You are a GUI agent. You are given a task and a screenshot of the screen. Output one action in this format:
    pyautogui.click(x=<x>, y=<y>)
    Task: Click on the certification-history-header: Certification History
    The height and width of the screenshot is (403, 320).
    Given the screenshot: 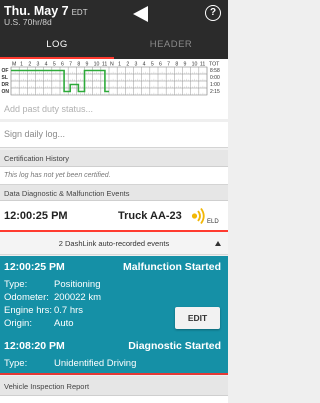 What is the action you would take?
    pyautogui.click(x=114, y=158)
    